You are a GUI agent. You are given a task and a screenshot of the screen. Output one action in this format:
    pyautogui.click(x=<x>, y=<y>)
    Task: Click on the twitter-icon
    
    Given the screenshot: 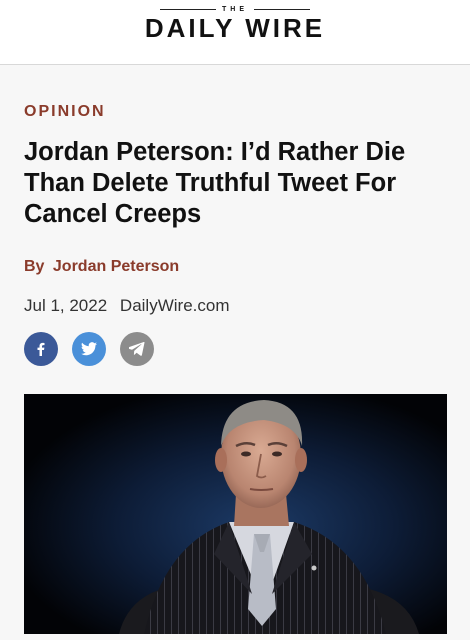 What is the action you would take?
    pyautogui.click(x=89, y=349)
    